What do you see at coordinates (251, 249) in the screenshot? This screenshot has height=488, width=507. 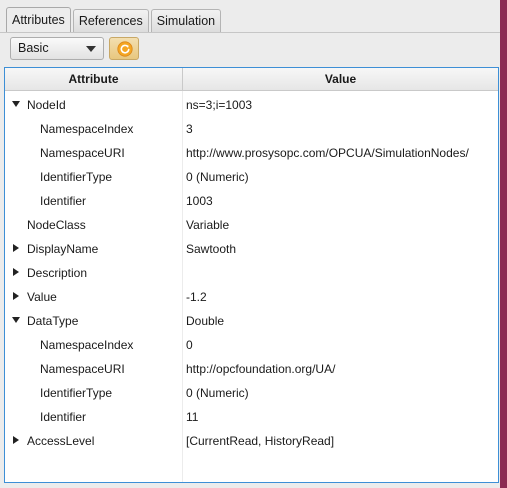 I see `table-row: DisplayName Sawtooth` at bounding box center [251, 249].